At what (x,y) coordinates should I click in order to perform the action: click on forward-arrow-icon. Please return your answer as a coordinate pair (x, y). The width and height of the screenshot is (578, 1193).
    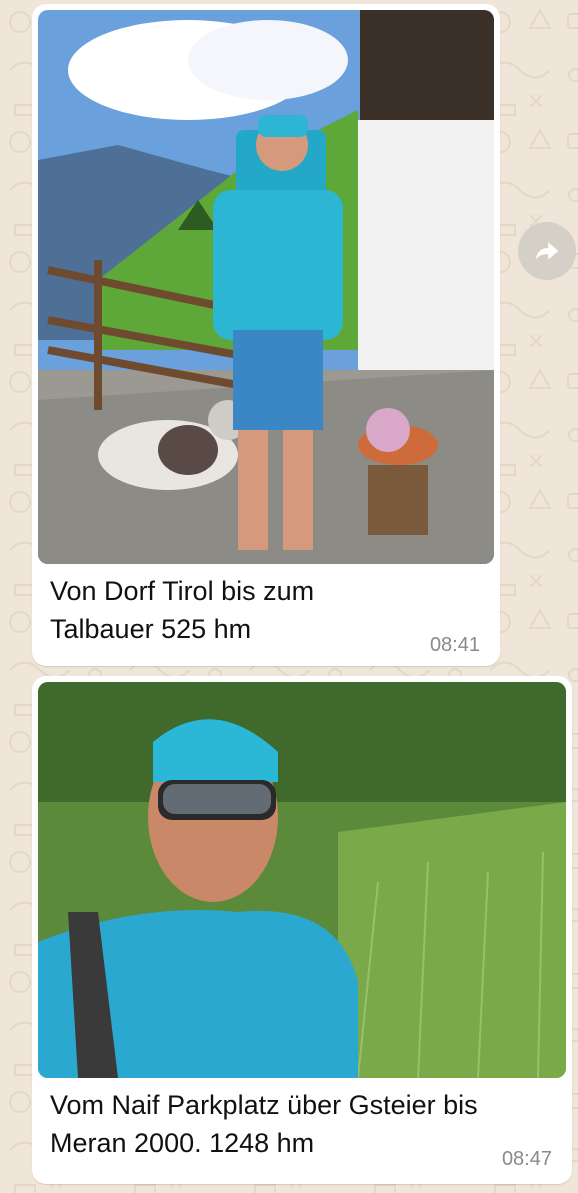
    Looking at the image, I should click on (547, 251).